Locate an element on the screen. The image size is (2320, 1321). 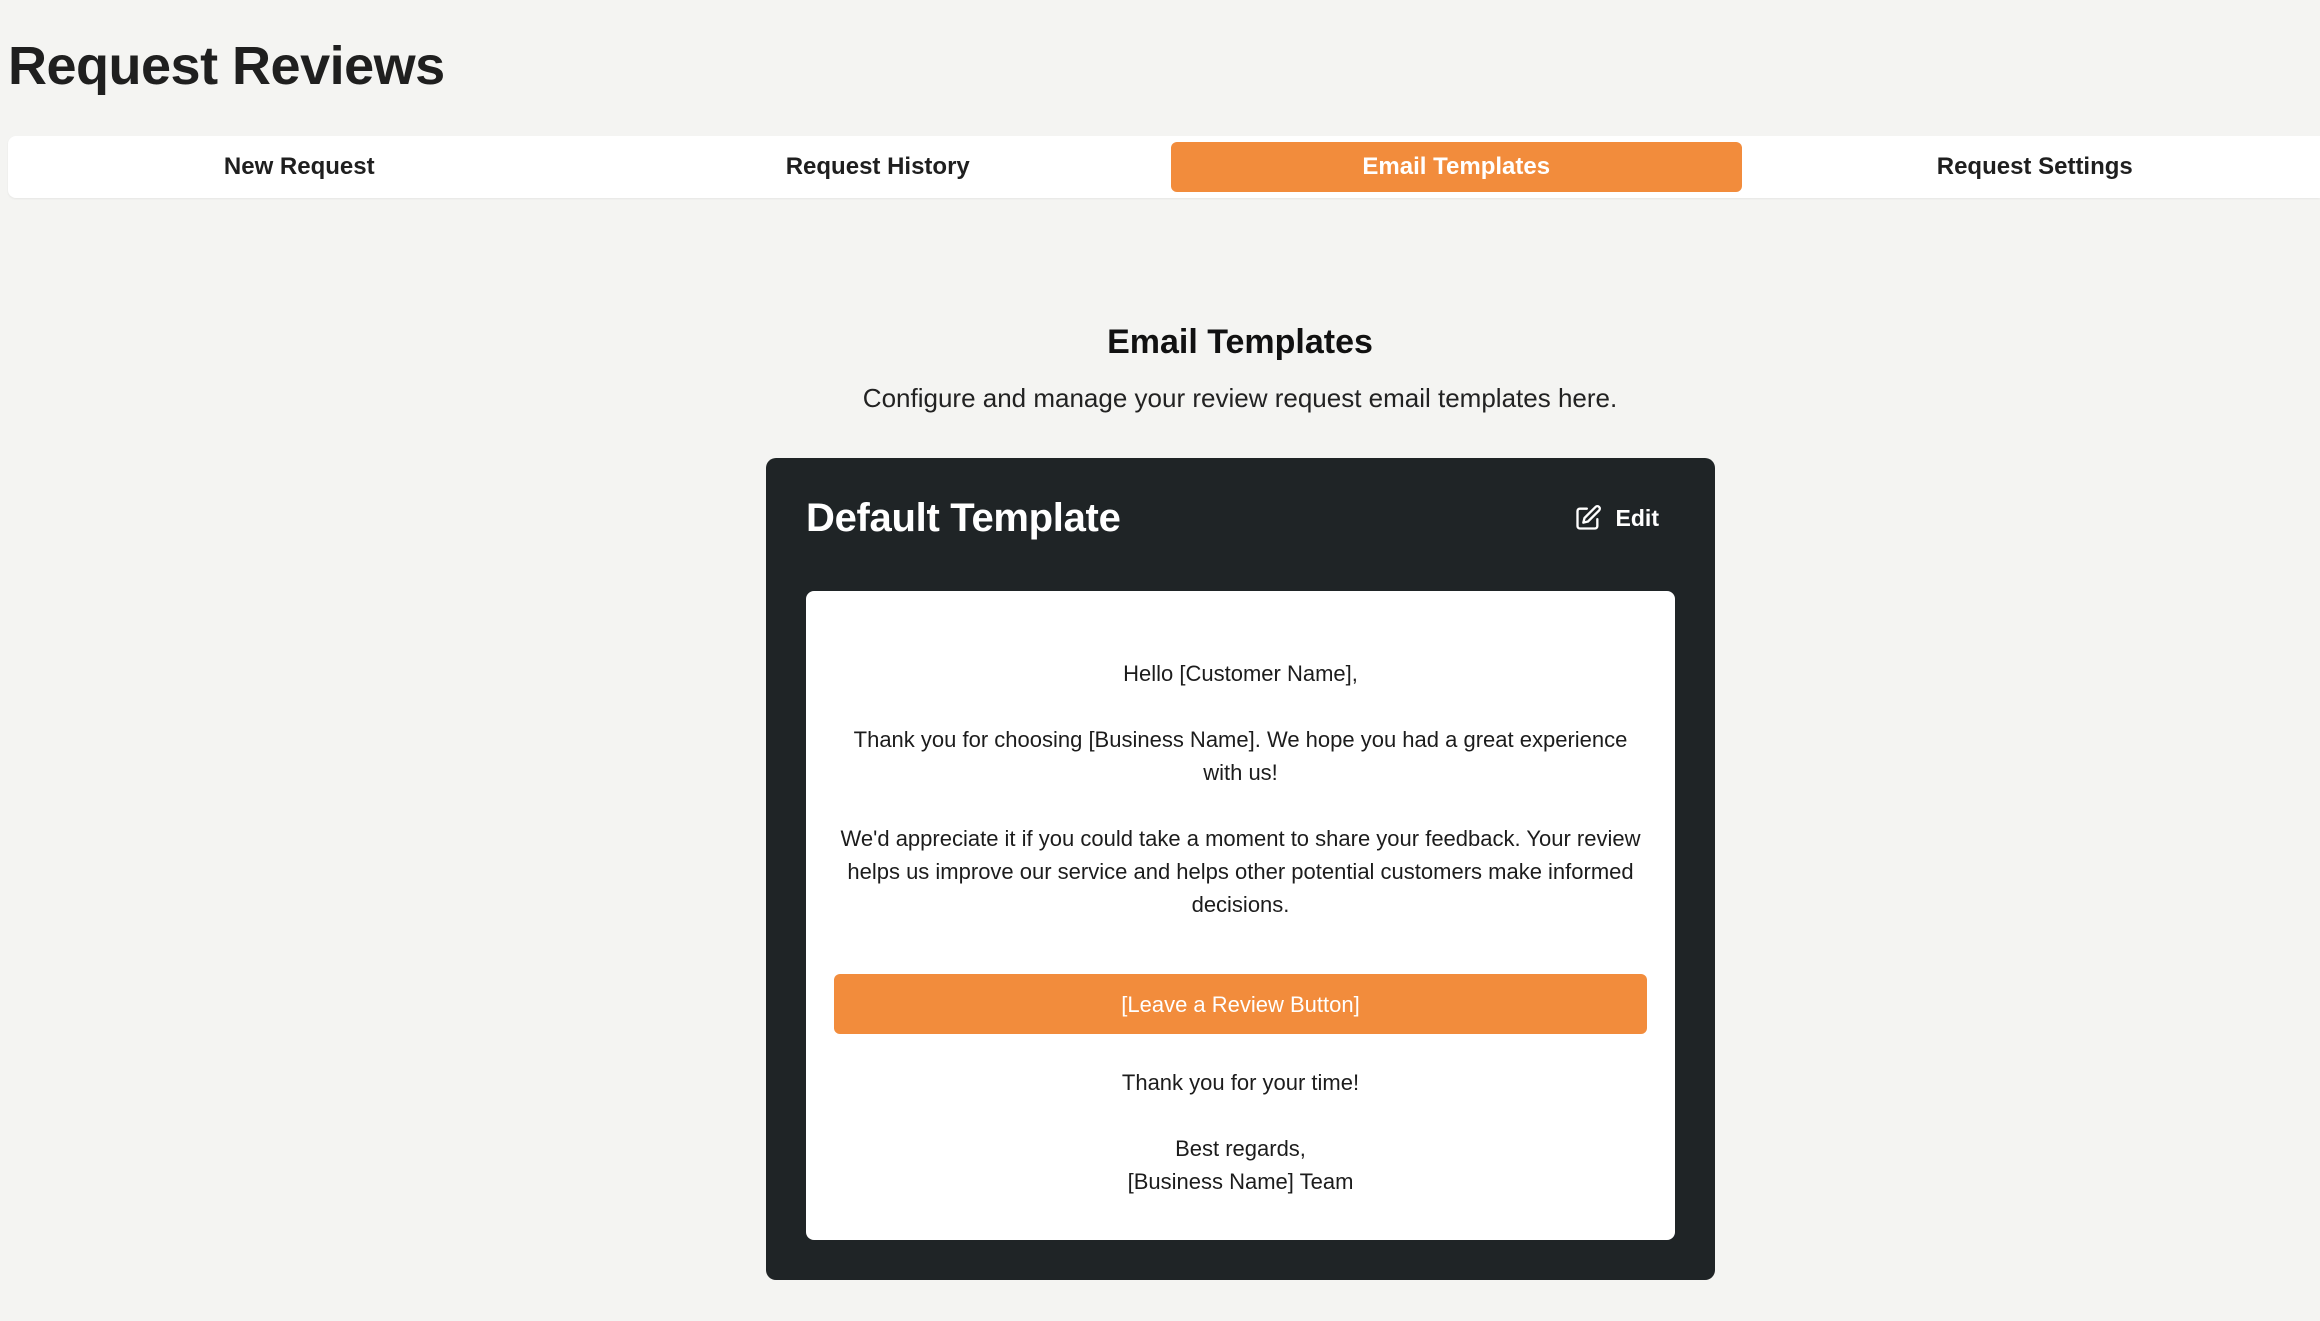
email-closing: Best regards, is located at coordinates (1240, 1148).